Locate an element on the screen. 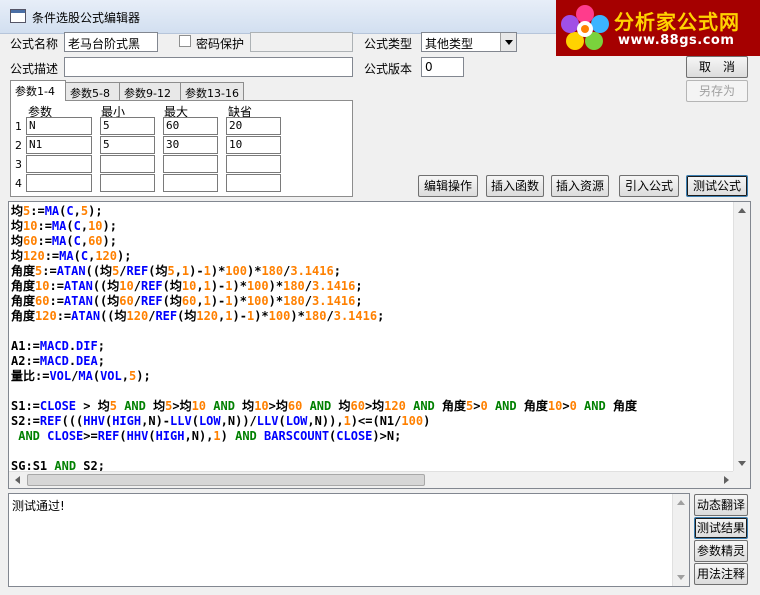  param-row-number: 2 is located at coordinates (18, 145).